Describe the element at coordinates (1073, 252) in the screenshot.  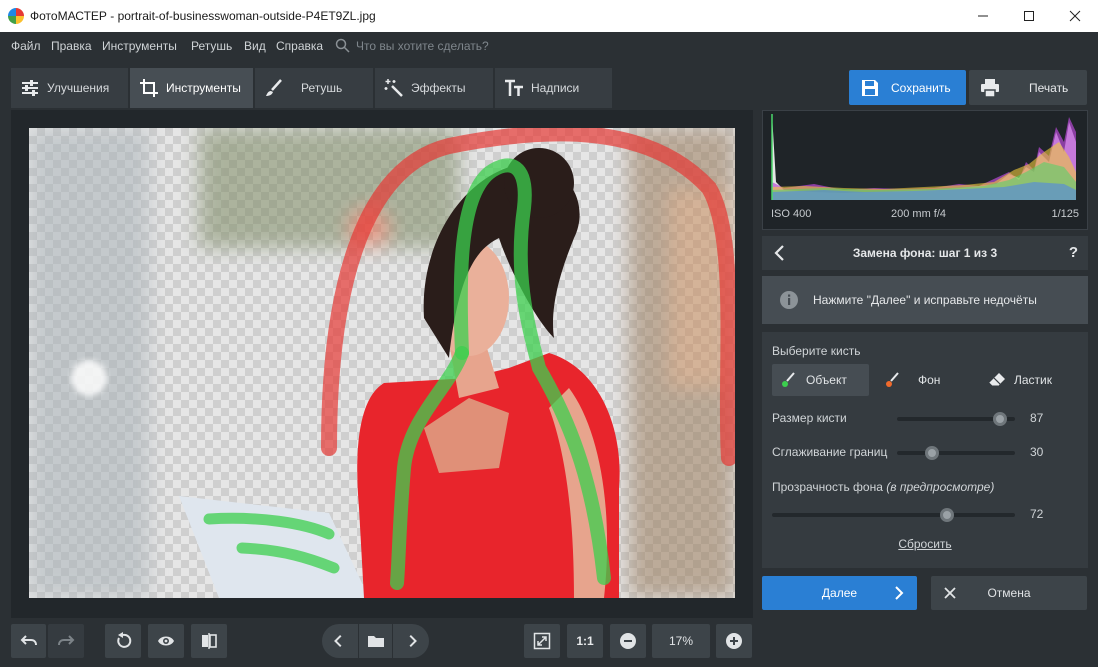
I see `help-button: ?` at that location.